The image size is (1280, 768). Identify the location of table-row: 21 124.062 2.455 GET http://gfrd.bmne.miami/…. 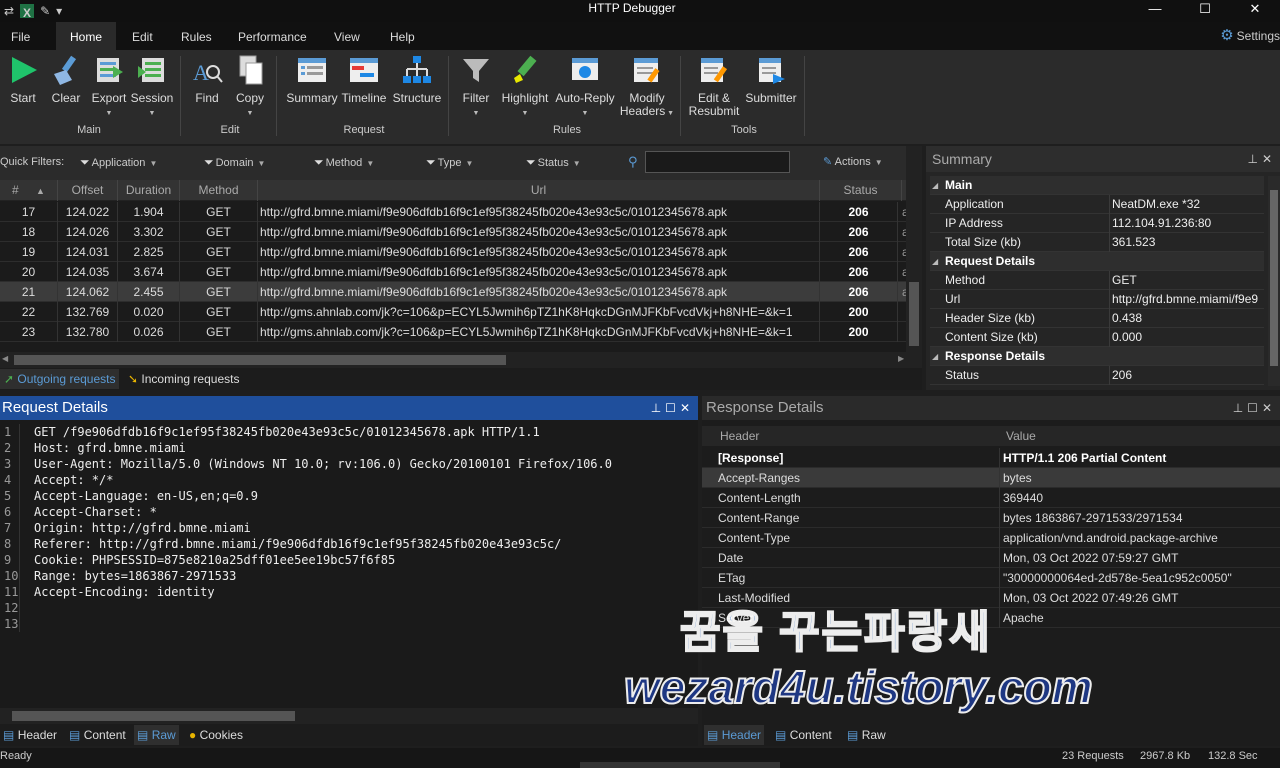
(453, 292).